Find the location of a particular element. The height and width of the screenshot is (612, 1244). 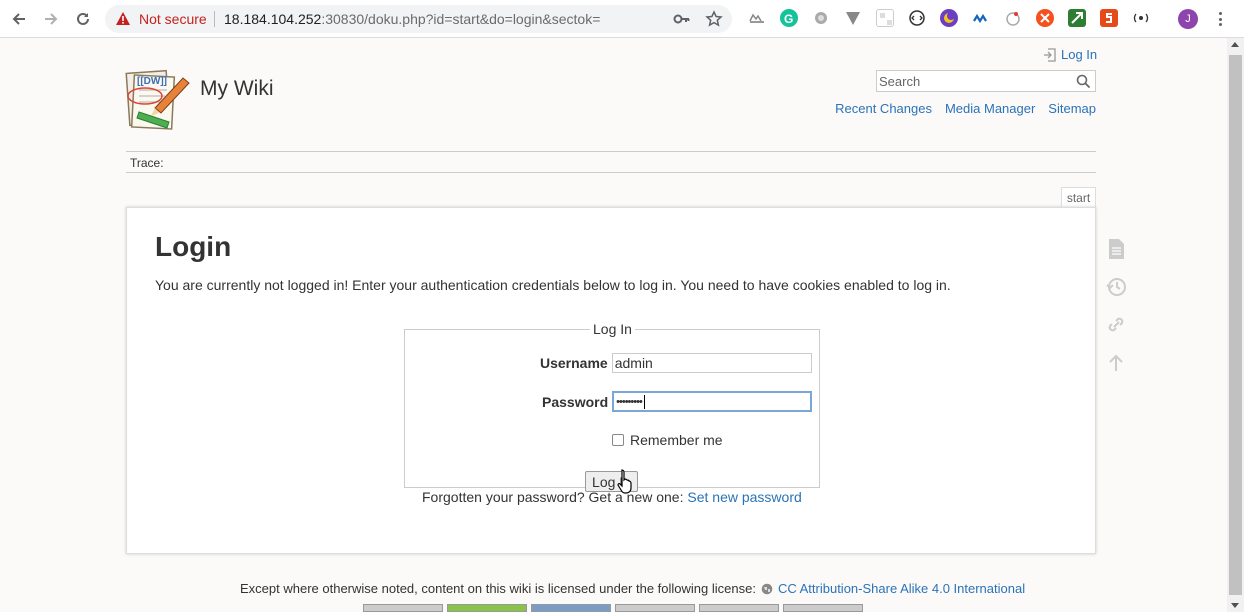

warning-icon is located at coordinates (123, 18).